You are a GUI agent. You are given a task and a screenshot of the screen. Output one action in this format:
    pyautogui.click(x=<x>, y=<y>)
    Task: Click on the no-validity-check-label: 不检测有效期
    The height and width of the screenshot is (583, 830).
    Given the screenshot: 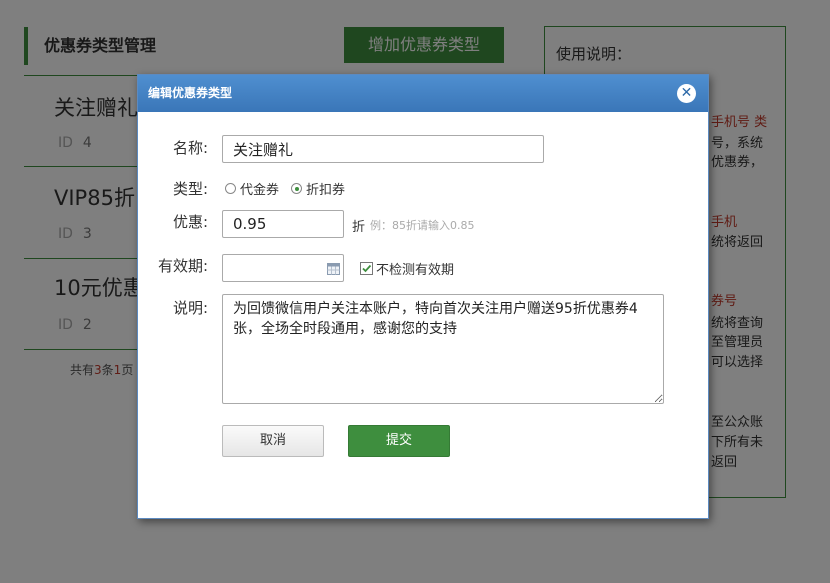 What is the action you would take?
    pyautogui.click(x=415, y=270)
    